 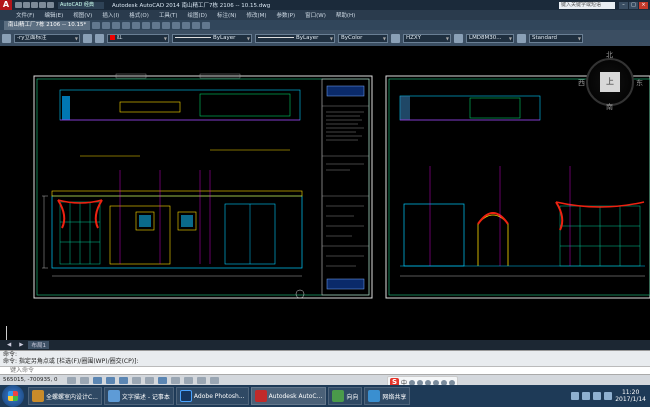 I want to click on network-share-icon, so click(x=374, y=396).